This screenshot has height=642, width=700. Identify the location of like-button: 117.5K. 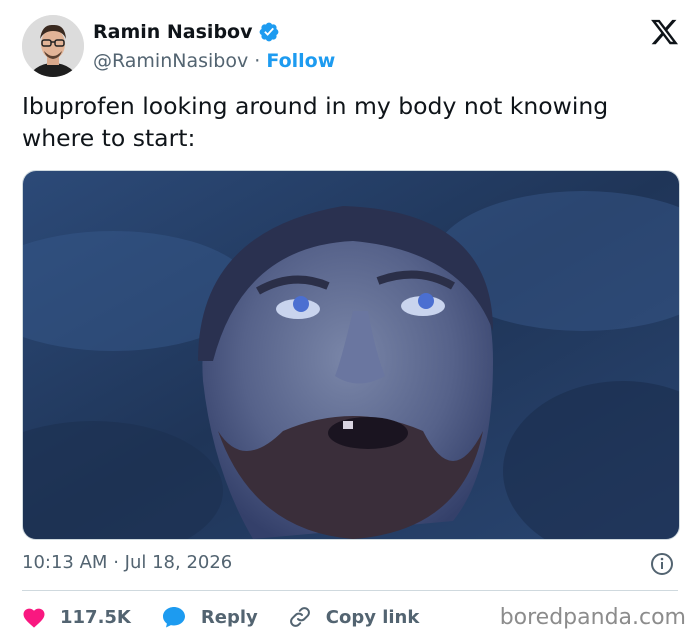
(76, 617).